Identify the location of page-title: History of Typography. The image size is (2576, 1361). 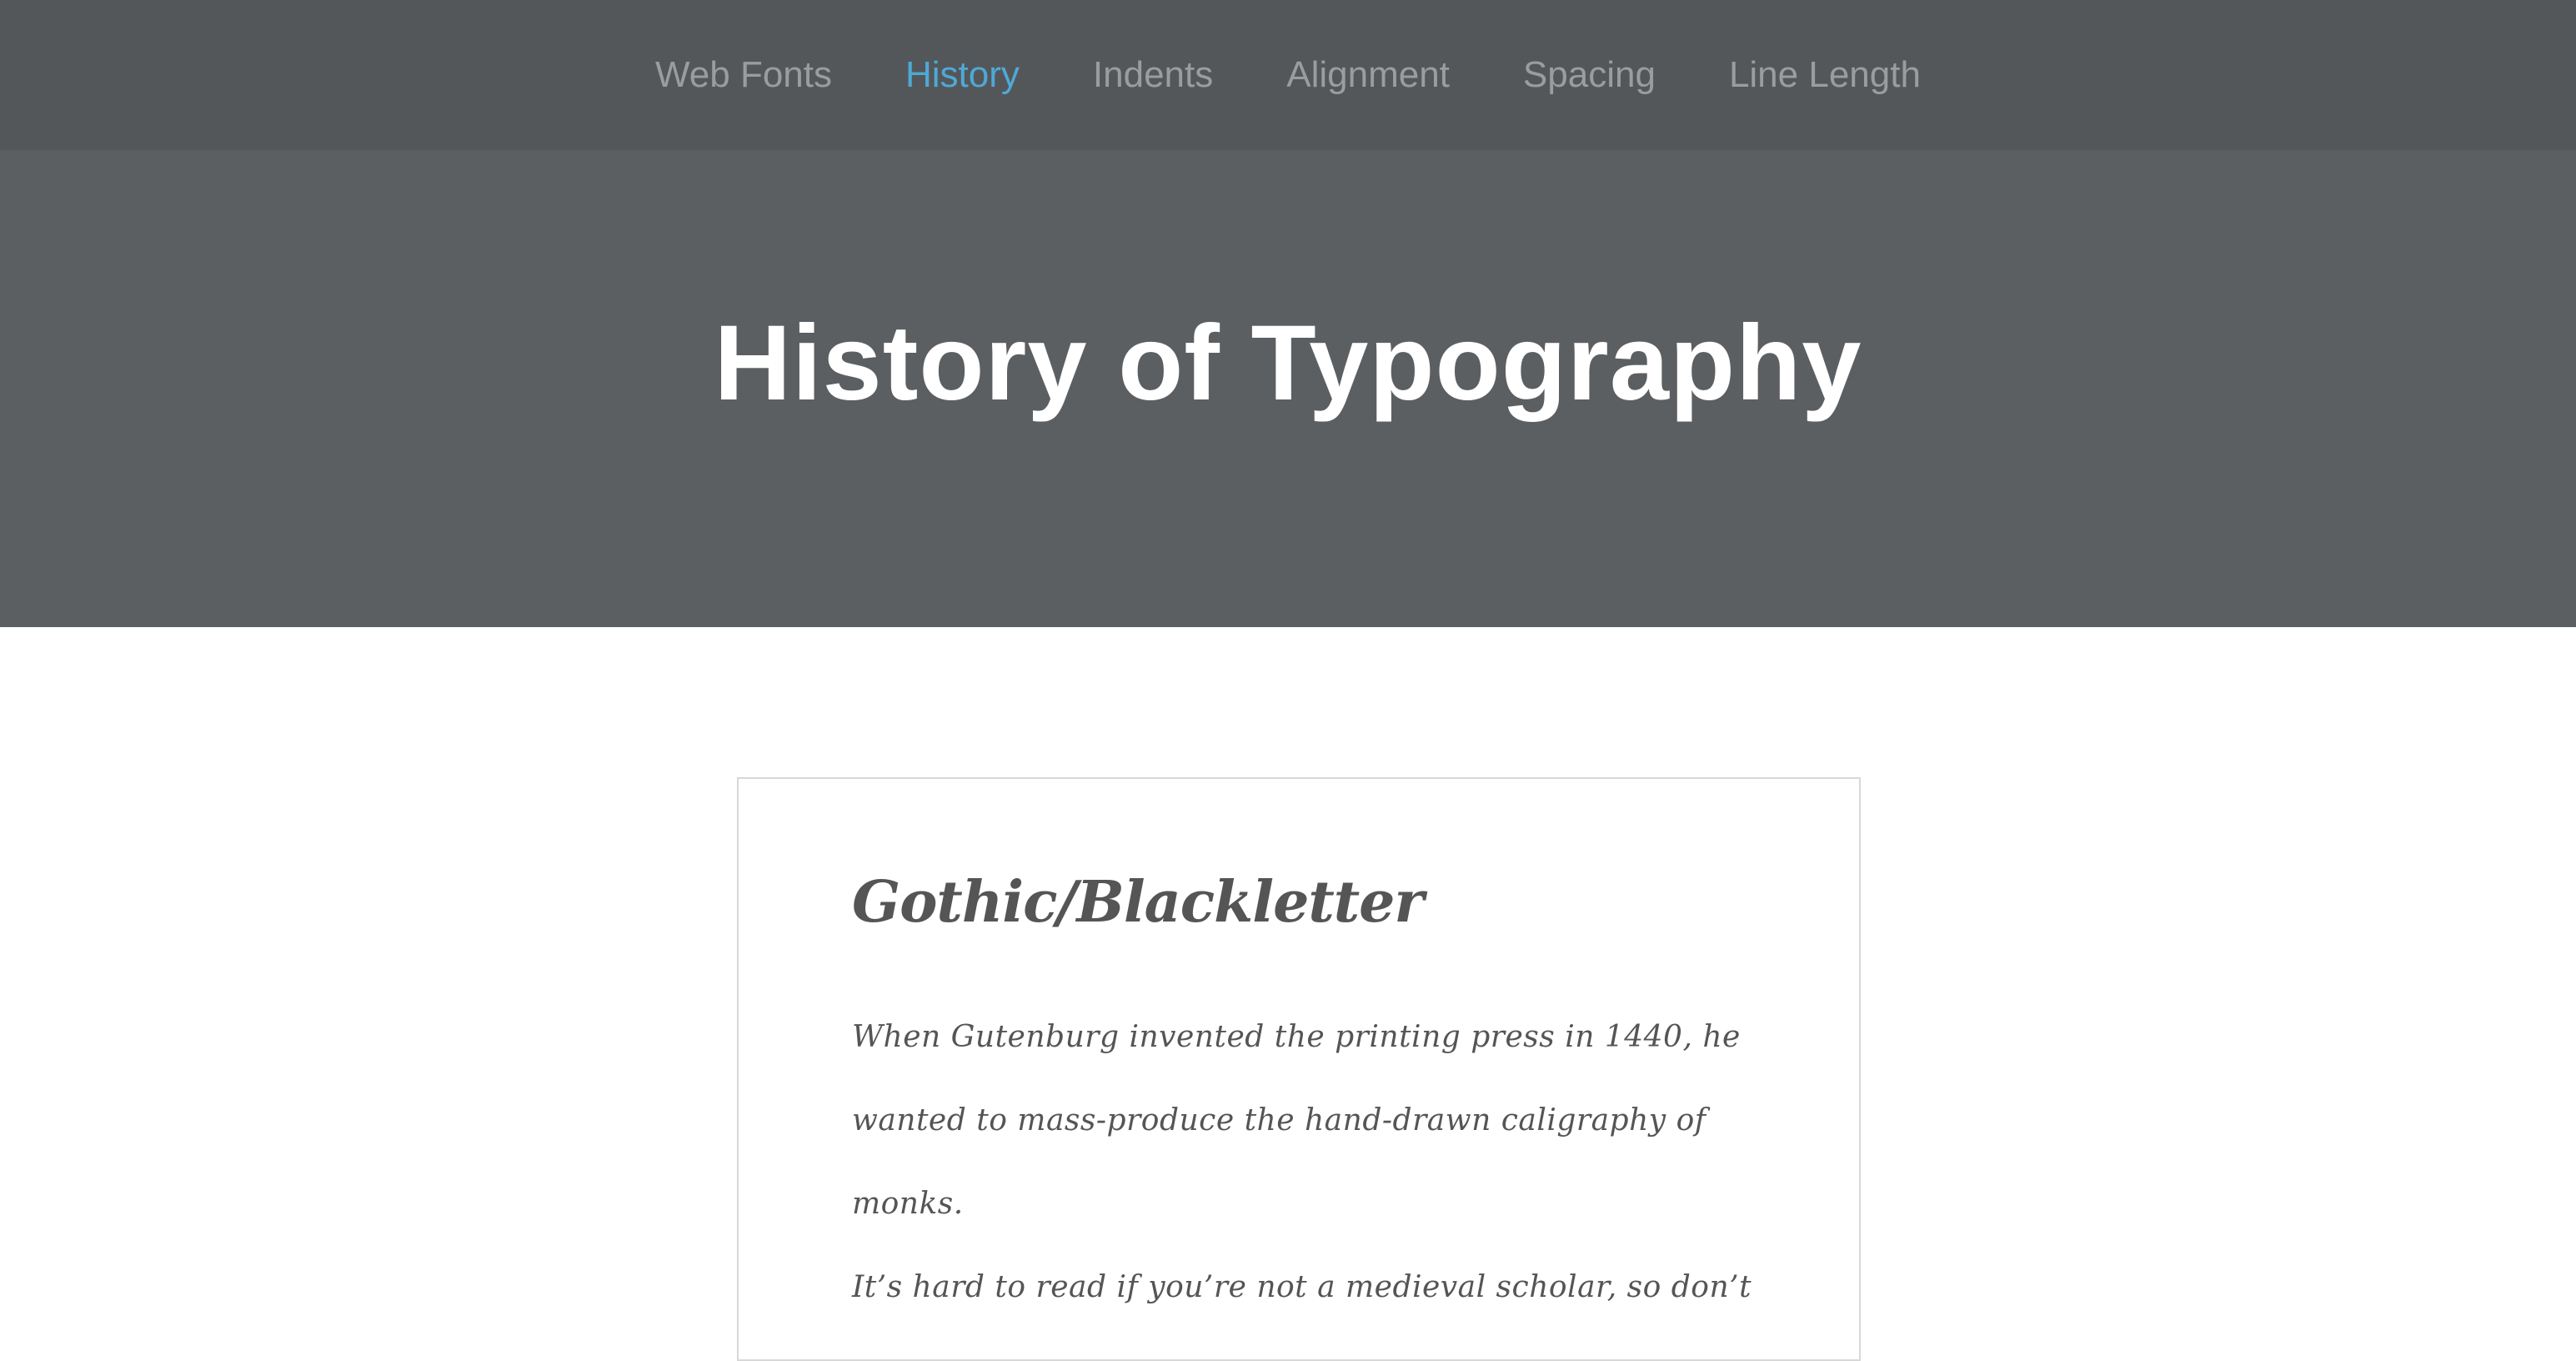
(1288, 363).